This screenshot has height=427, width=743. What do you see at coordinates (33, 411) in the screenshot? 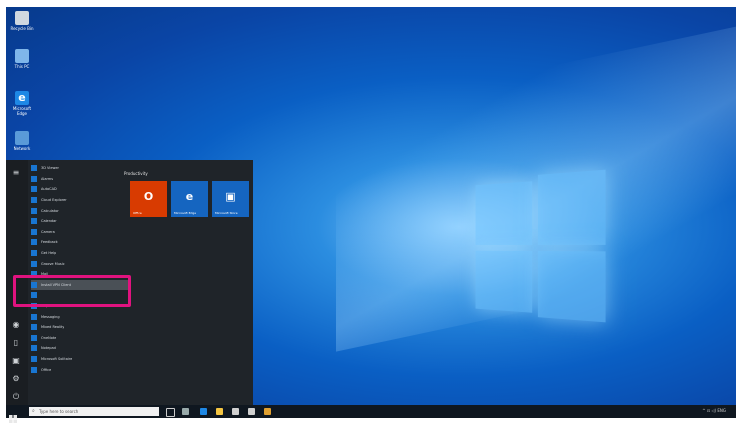
I see `search-icon: ⌕` at bounding box center [33, 411].